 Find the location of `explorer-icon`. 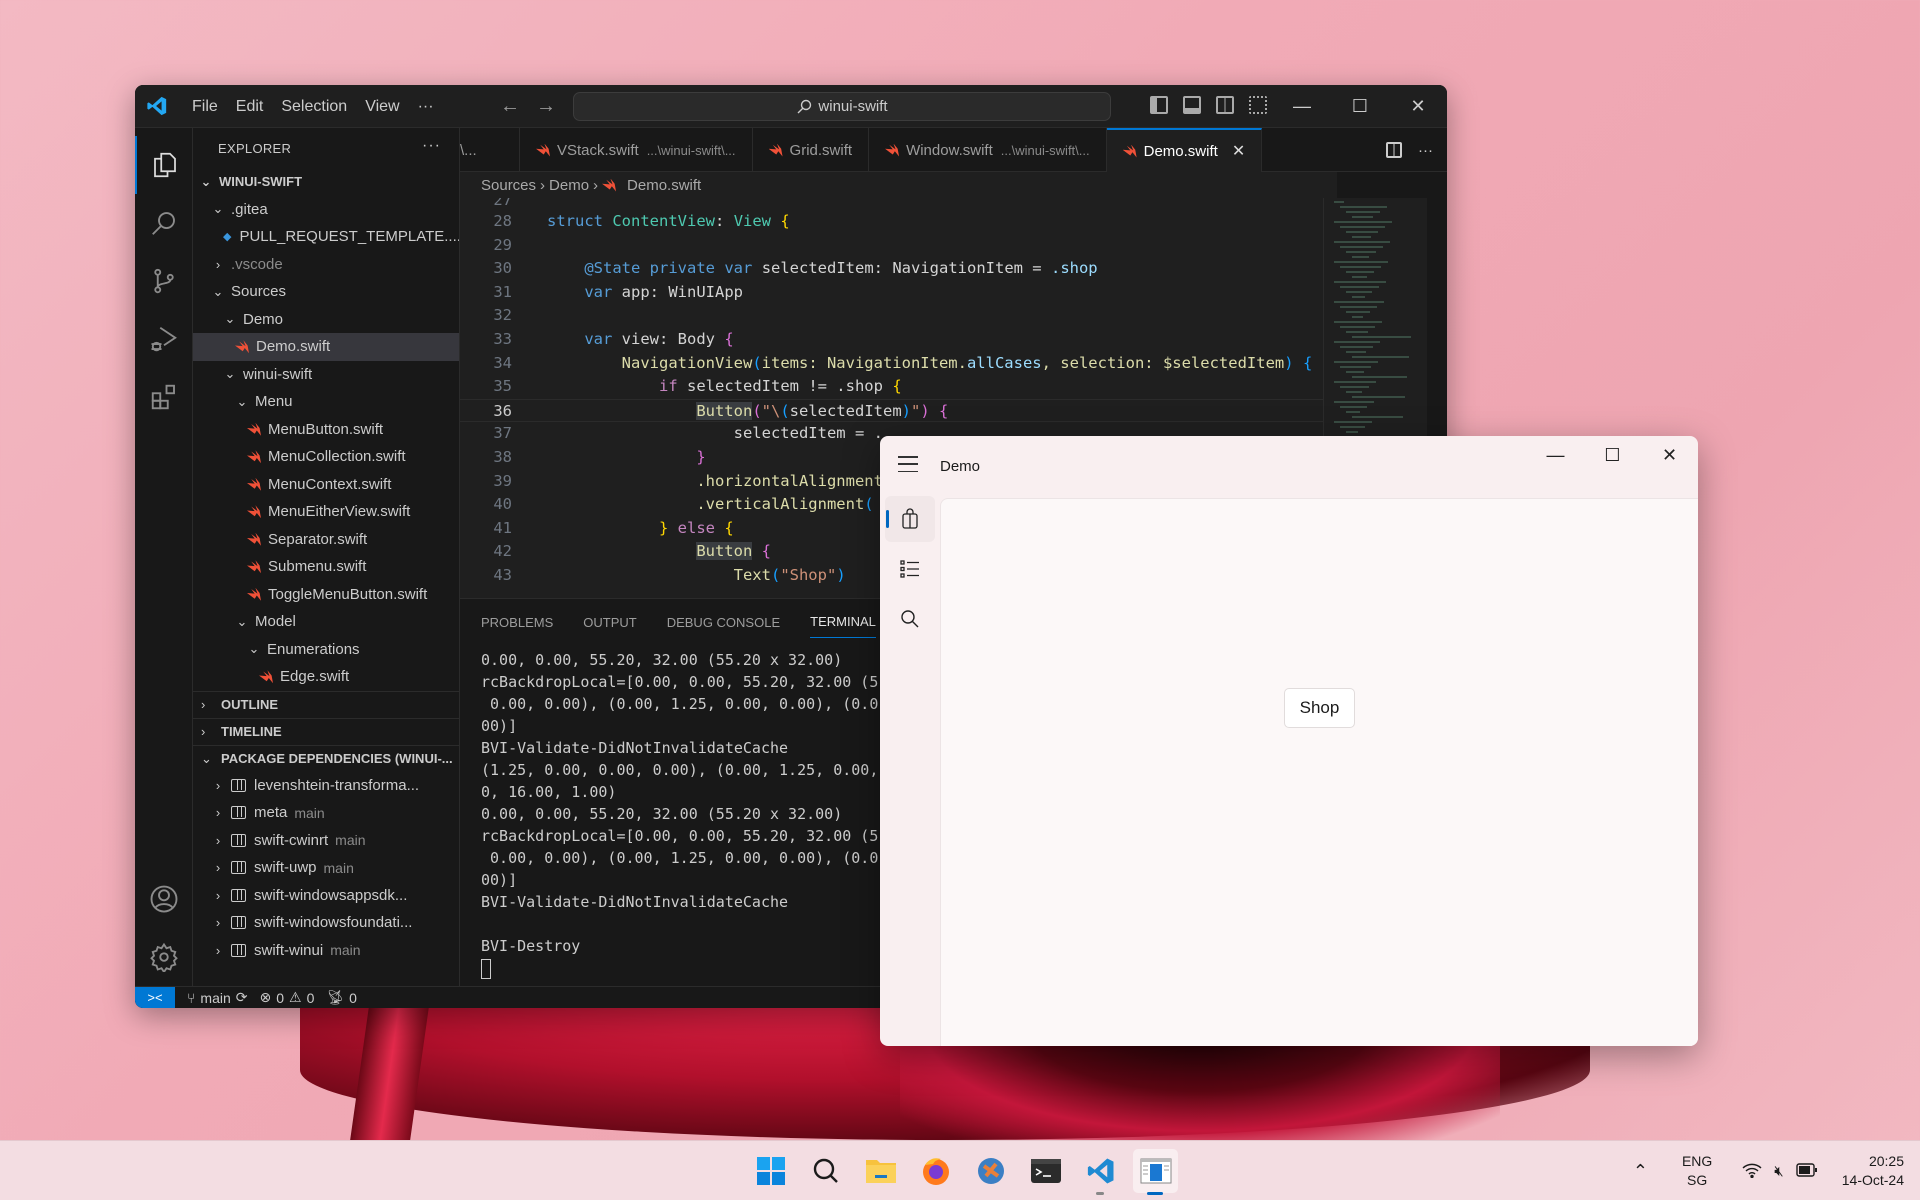

explorer-icon is located at coordinates (164, 165).